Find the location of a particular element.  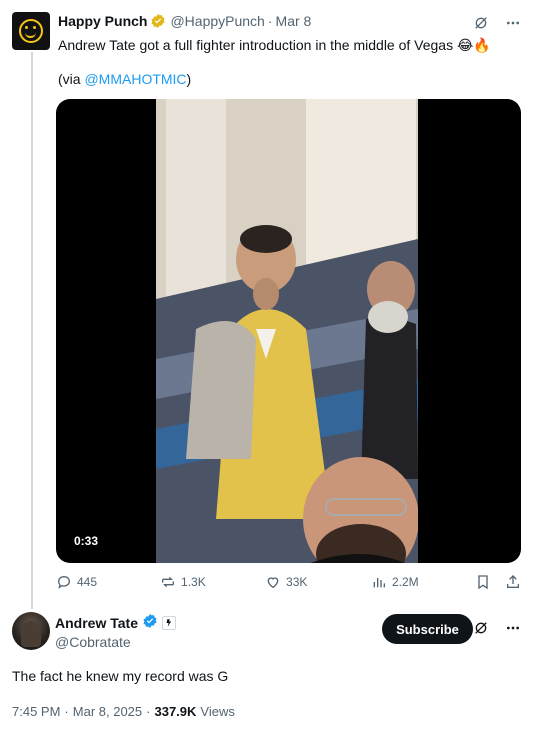

video-duration-badge: 0:33 is located at coordinates (86, 541).